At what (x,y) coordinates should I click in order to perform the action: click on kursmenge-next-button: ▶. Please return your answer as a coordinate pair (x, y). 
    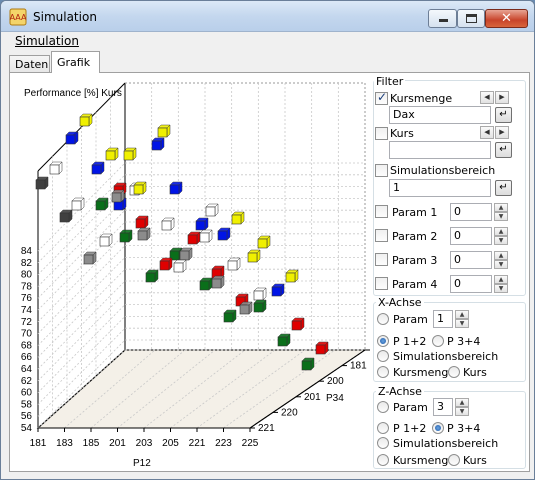
    Looking at the image, I should click on (502, 97).